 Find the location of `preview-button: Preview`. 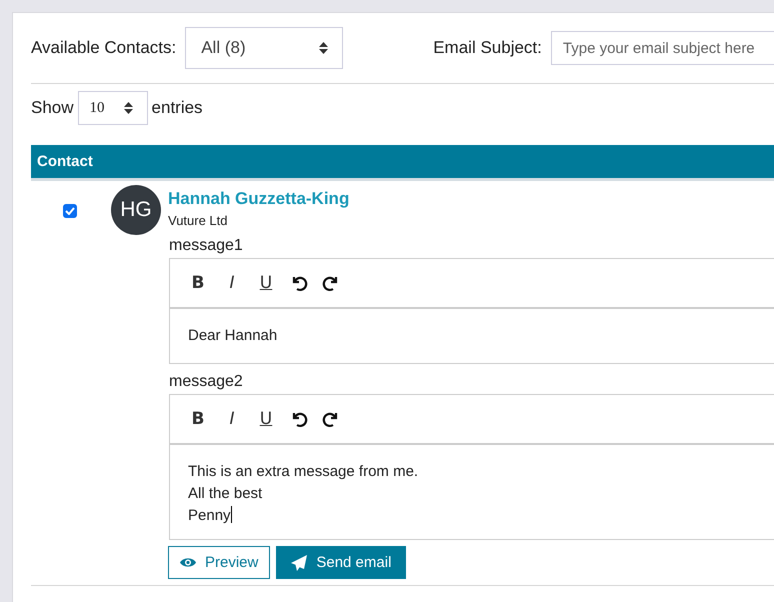

preview-button: Preview is located at coordinates (219, 562).